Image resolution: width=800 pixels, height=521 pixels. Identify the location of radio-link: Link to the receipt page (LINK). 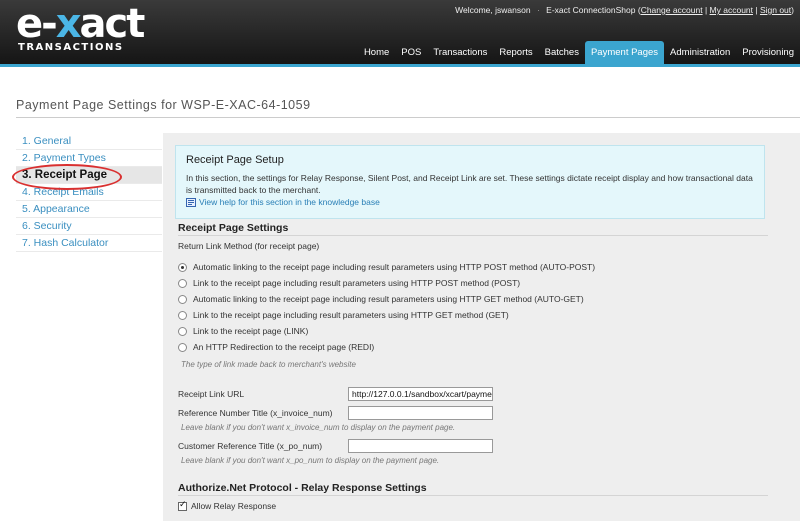
(243, 331).